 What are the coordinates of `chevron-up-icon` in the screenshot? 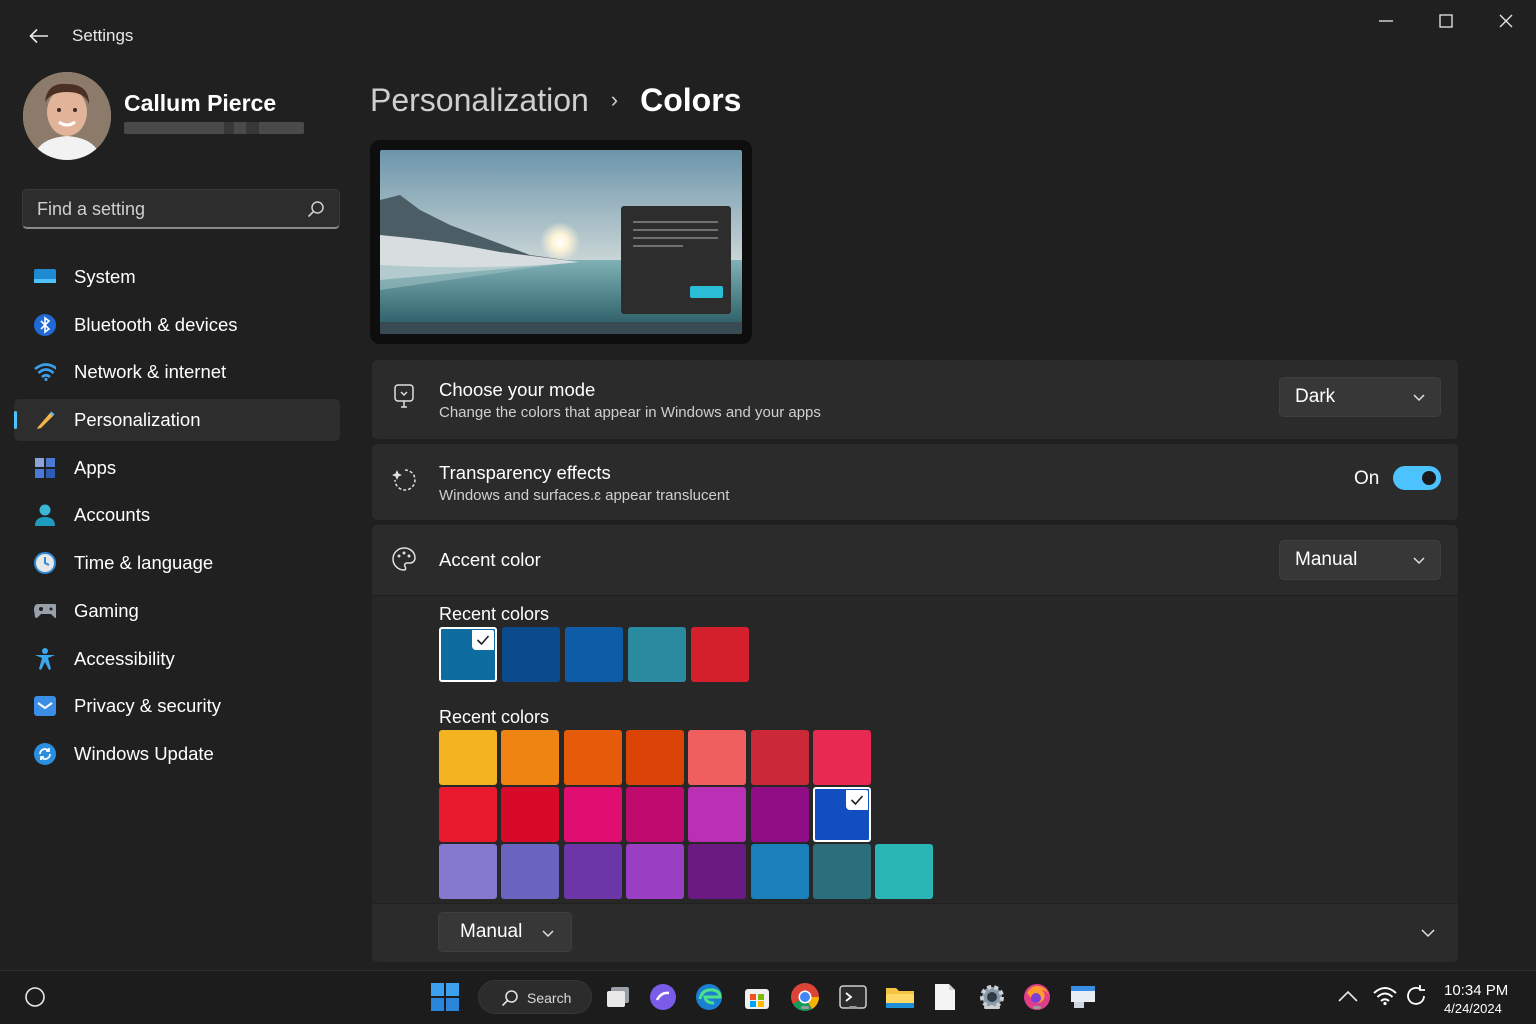 It's located at (1348, 996).